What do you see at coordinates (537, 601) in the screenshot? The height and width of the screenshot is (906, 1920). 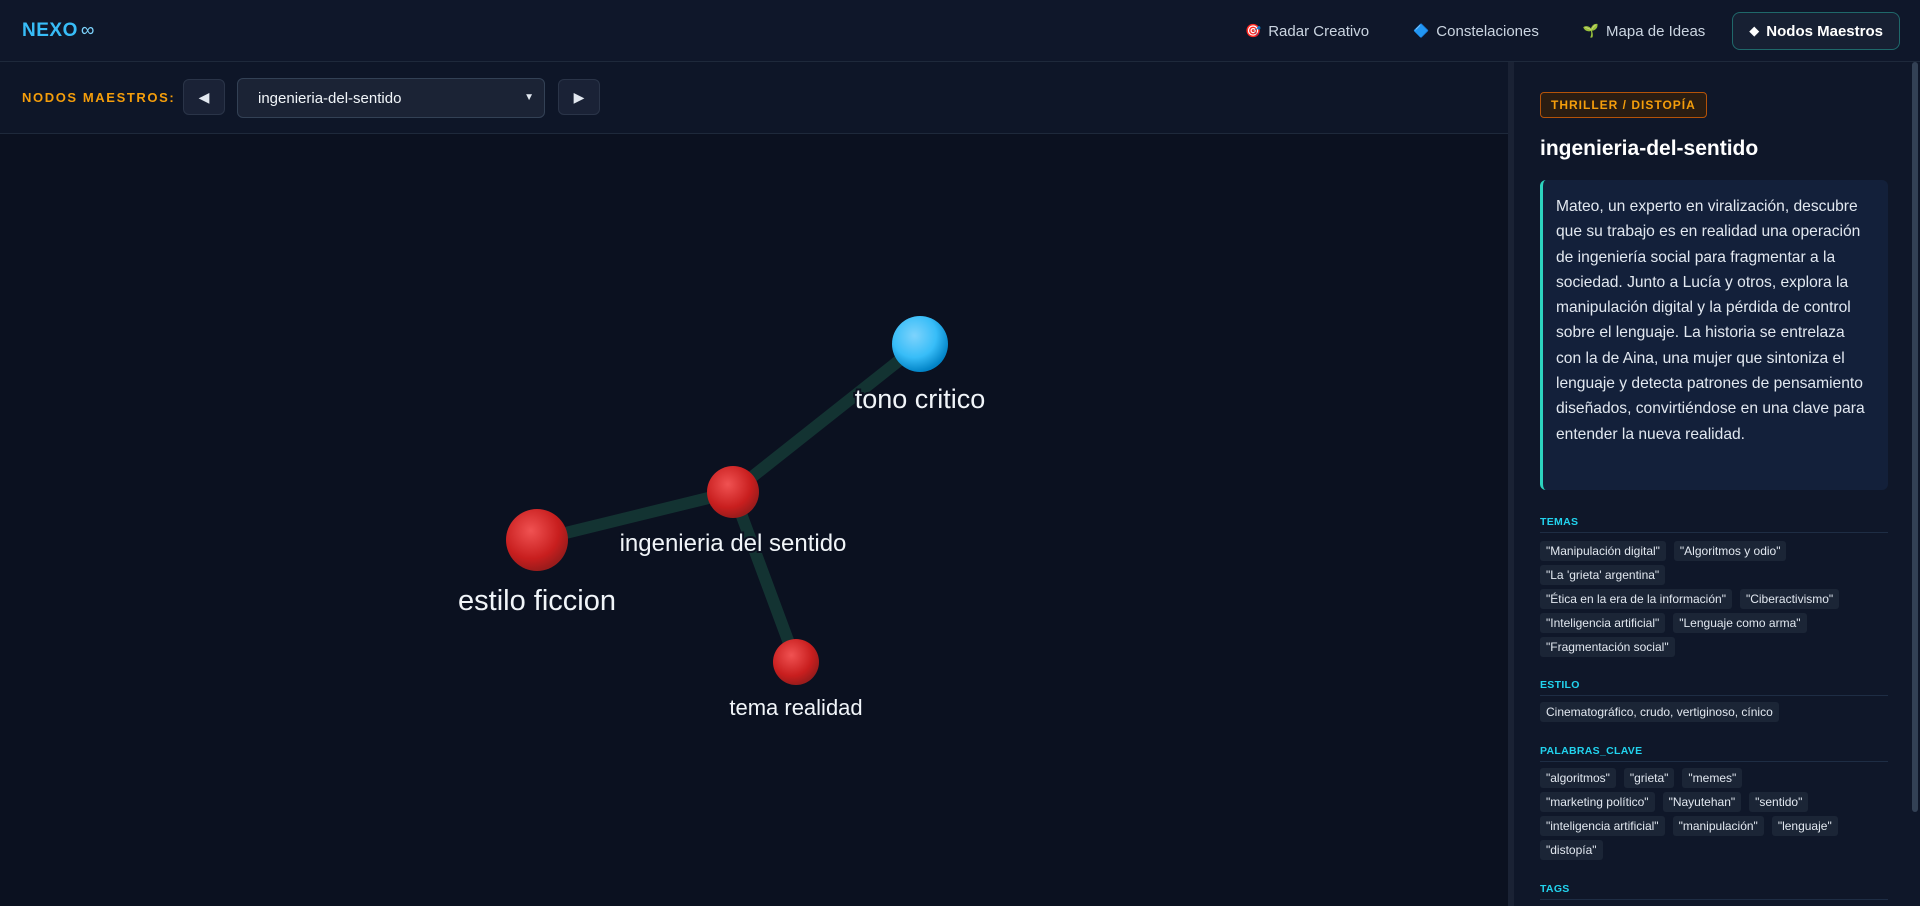 I see `graph-label-estilo-ficcion: estilo ficcion` at bounding box center [537, 601].